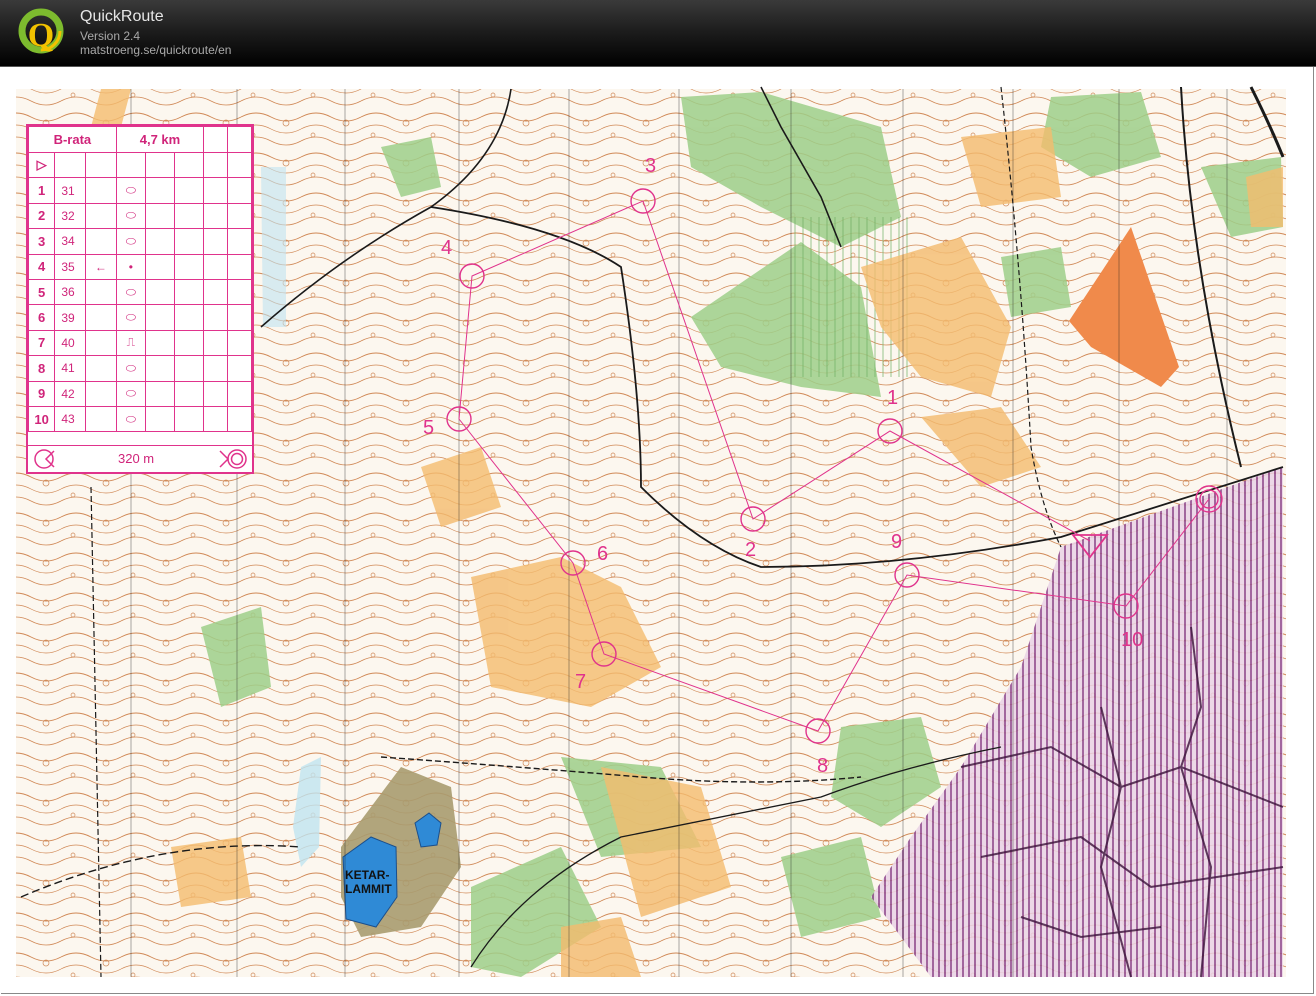 This screenshot has height=996, width=1316. I want to click on control-row-3: 3 34 ⬭, so click(139, 241).